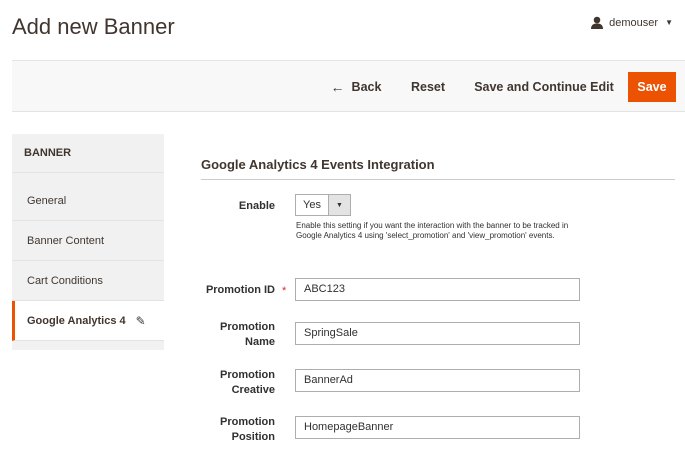 The width and height of the screenshot is (685, 463). I want to click on save-button: Save, so click(652, 87).